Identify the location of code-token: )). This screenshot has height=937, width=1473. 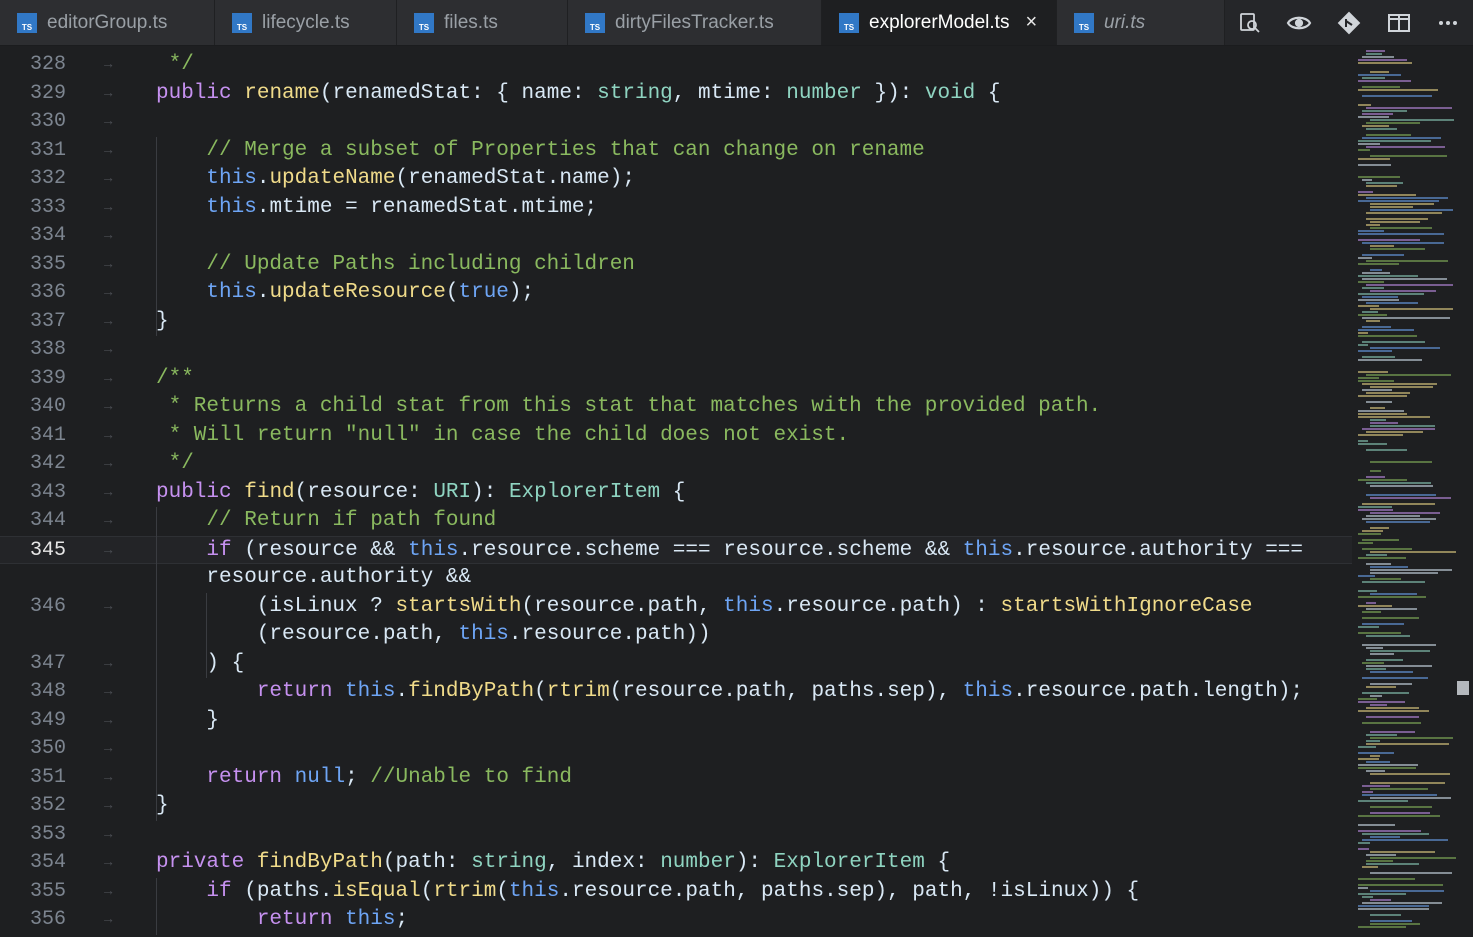
(698, 634).